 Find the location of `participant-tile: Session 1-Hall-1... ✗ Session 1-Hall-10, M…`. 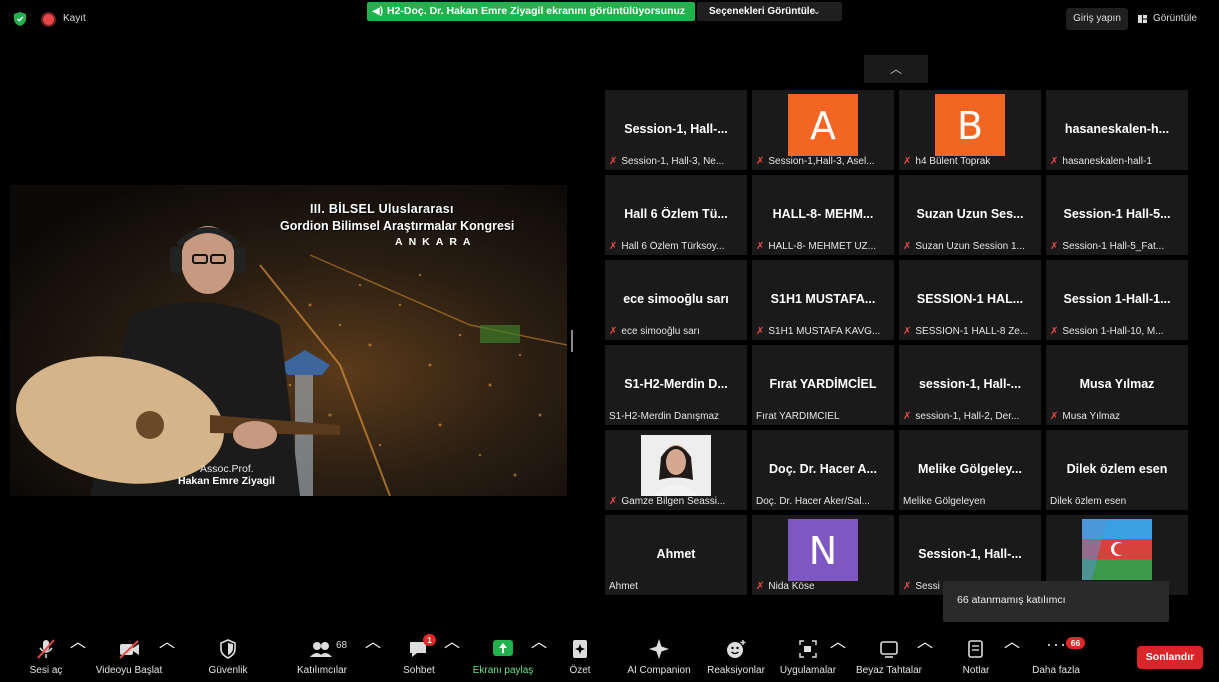

participant-tile: Session 1-Hall-1... ✗ Session 1-Hall-10, M… is located at coordinates (1117, 300).